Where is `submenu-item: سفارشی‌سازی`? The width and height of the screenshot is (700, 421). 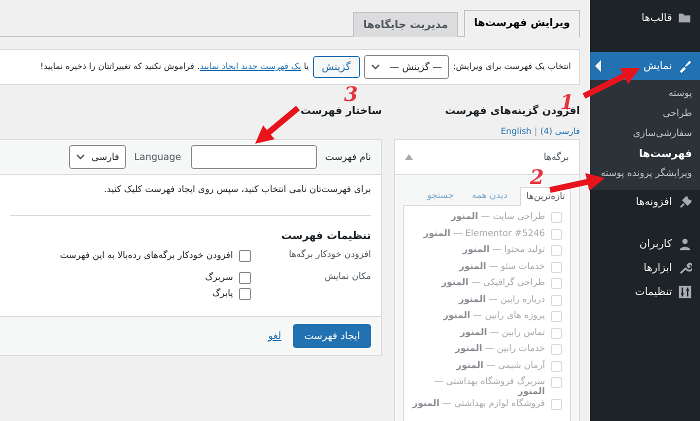 submenu-item: سفارشی‌سازی is located at coordinates (645, 134).